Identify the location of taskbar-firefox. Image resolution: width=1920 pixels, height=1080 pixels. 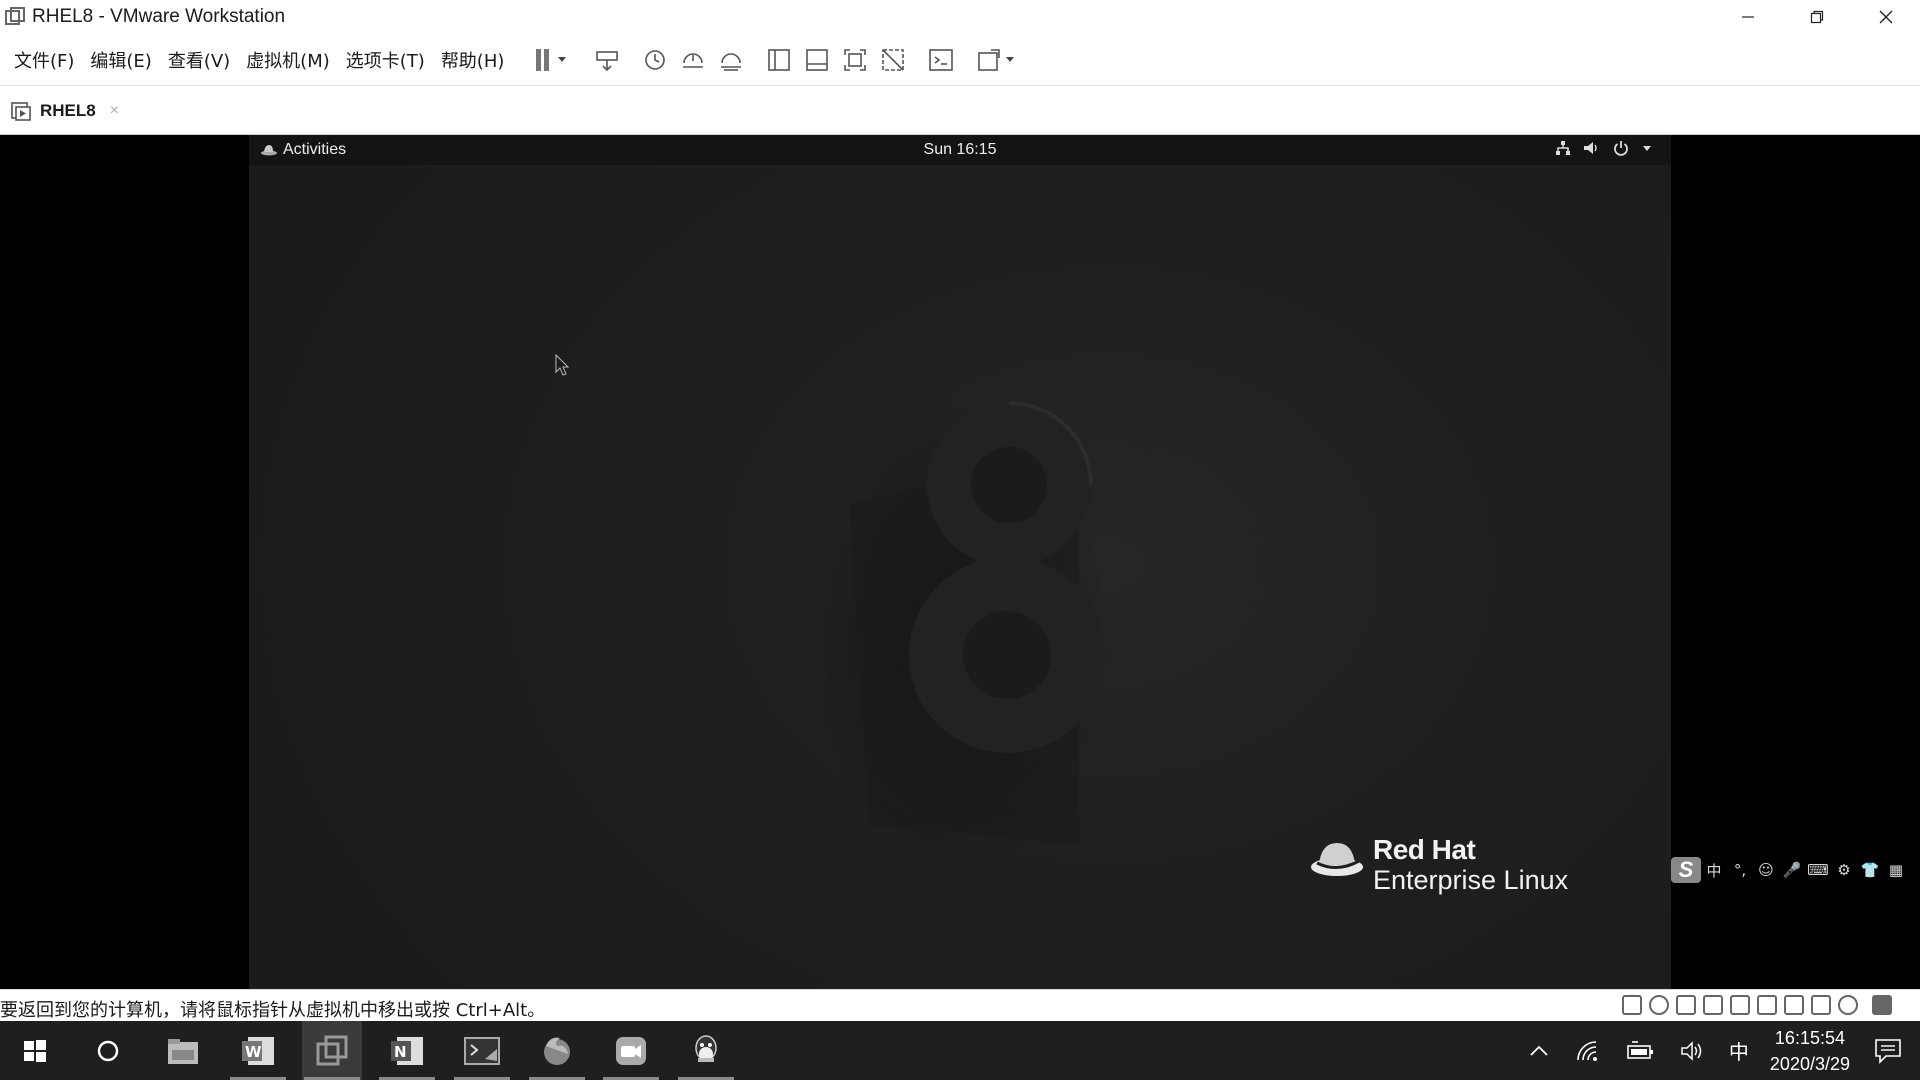
(557, 1050).